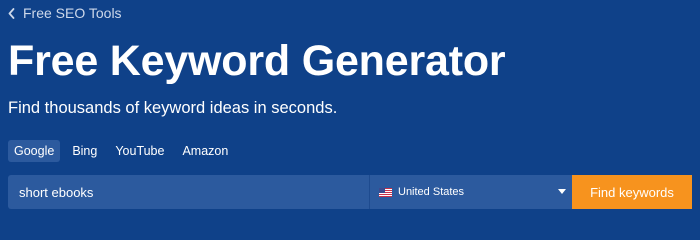 This screenshot has height=240, width=700. Describe the element at coordinates (257, 61) in the screenshot. I see `page-title: Free Keyword Generator` at that location.